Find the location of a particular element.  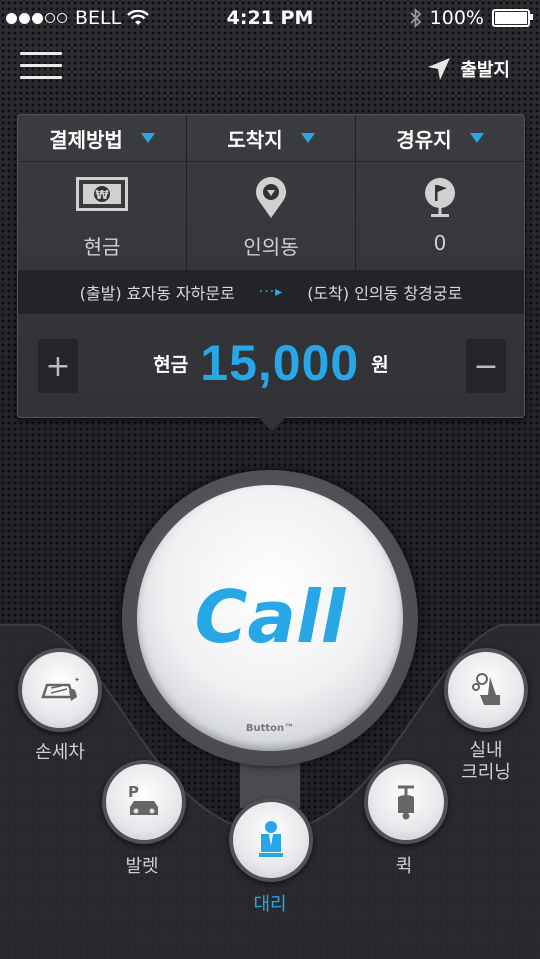

status-right: 100% is located at coordinates (471, 18).